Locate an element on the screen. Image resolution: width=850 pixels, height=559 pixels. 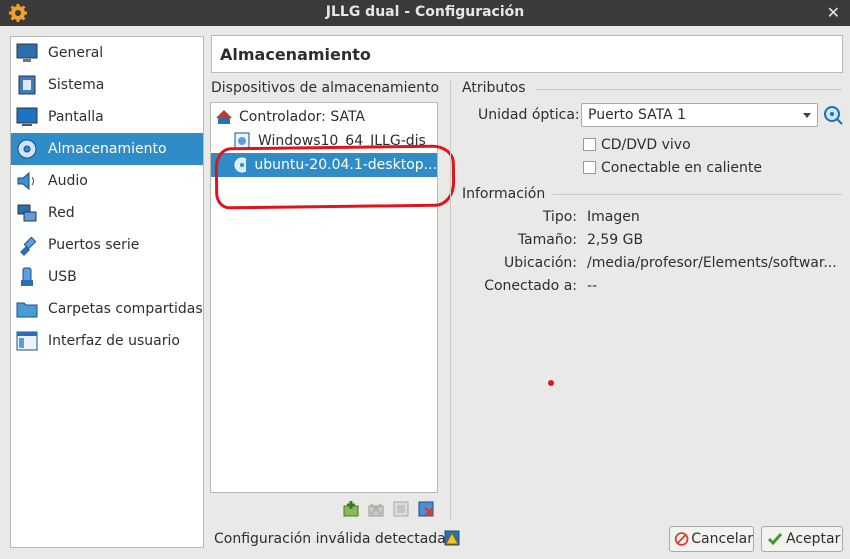
sidebar-item-label: Red is located at coordinates (61, 213).